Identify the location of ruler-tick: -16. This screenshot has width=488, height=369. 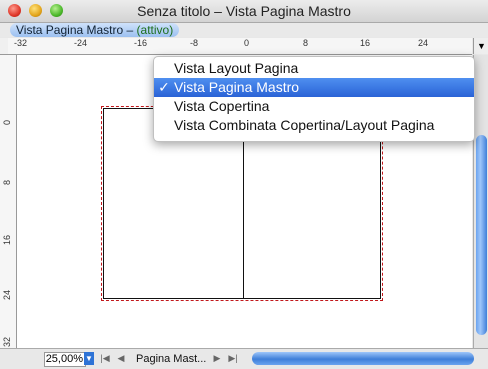
(141, 43).